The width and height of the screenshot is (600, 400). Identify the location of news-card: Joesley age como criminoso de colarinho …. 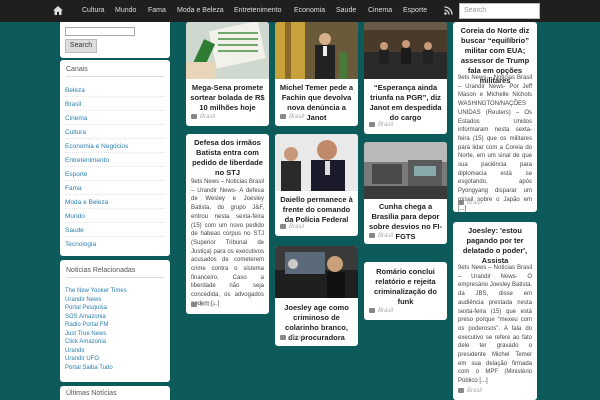
(316, 296).